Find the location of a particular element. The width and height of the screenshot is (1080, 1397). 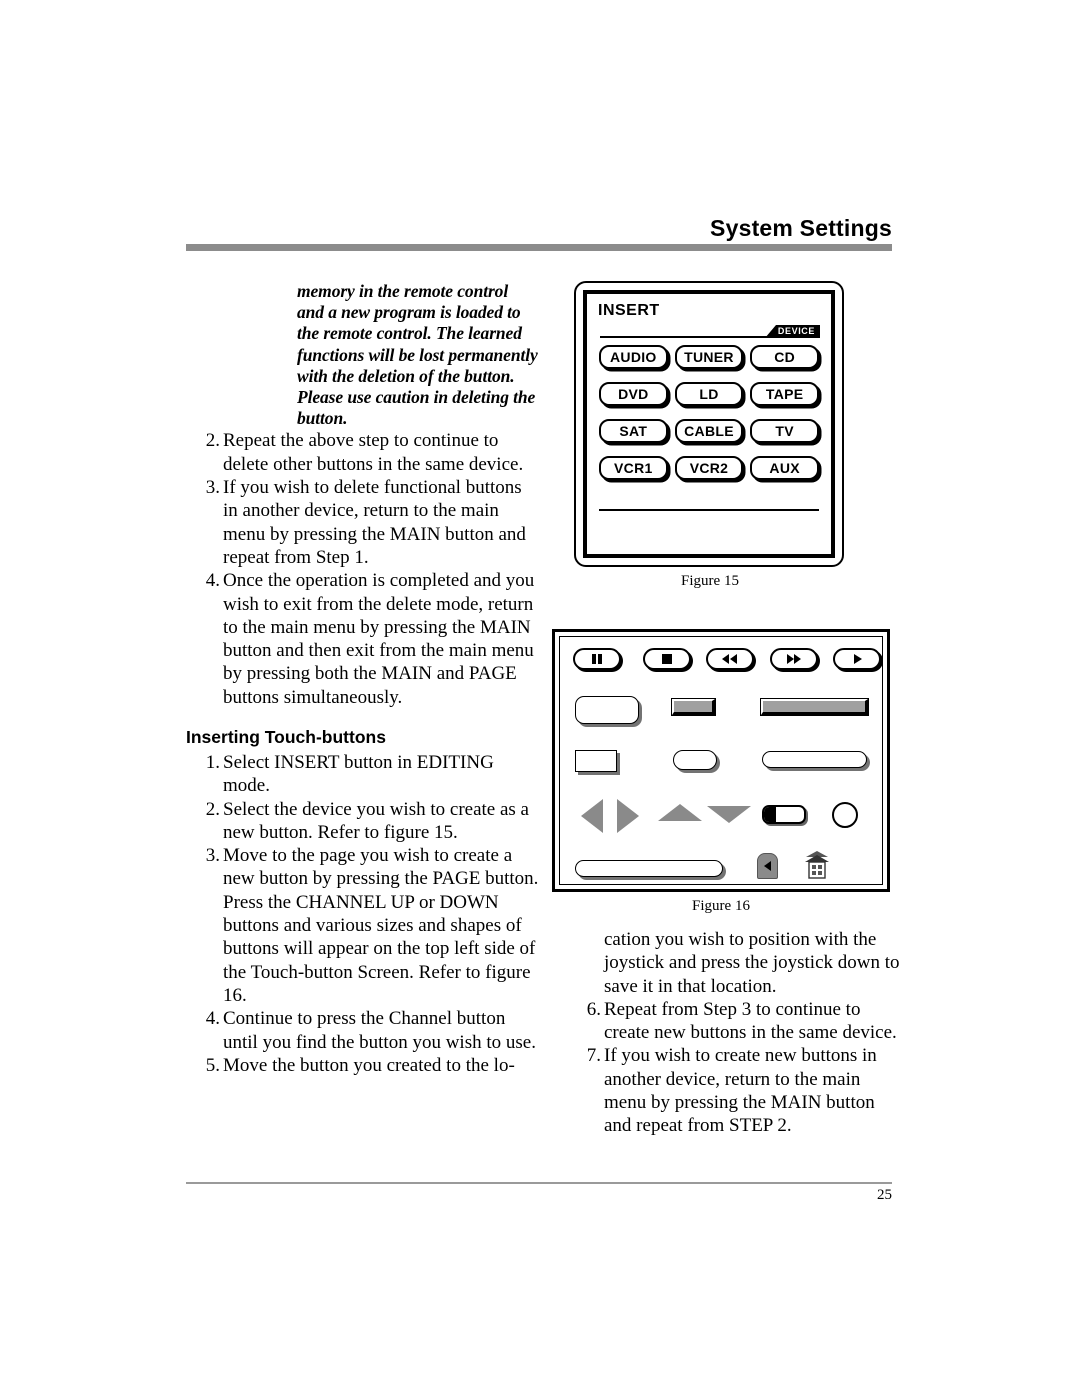

stop-icon is located at coordinates (667, 659).